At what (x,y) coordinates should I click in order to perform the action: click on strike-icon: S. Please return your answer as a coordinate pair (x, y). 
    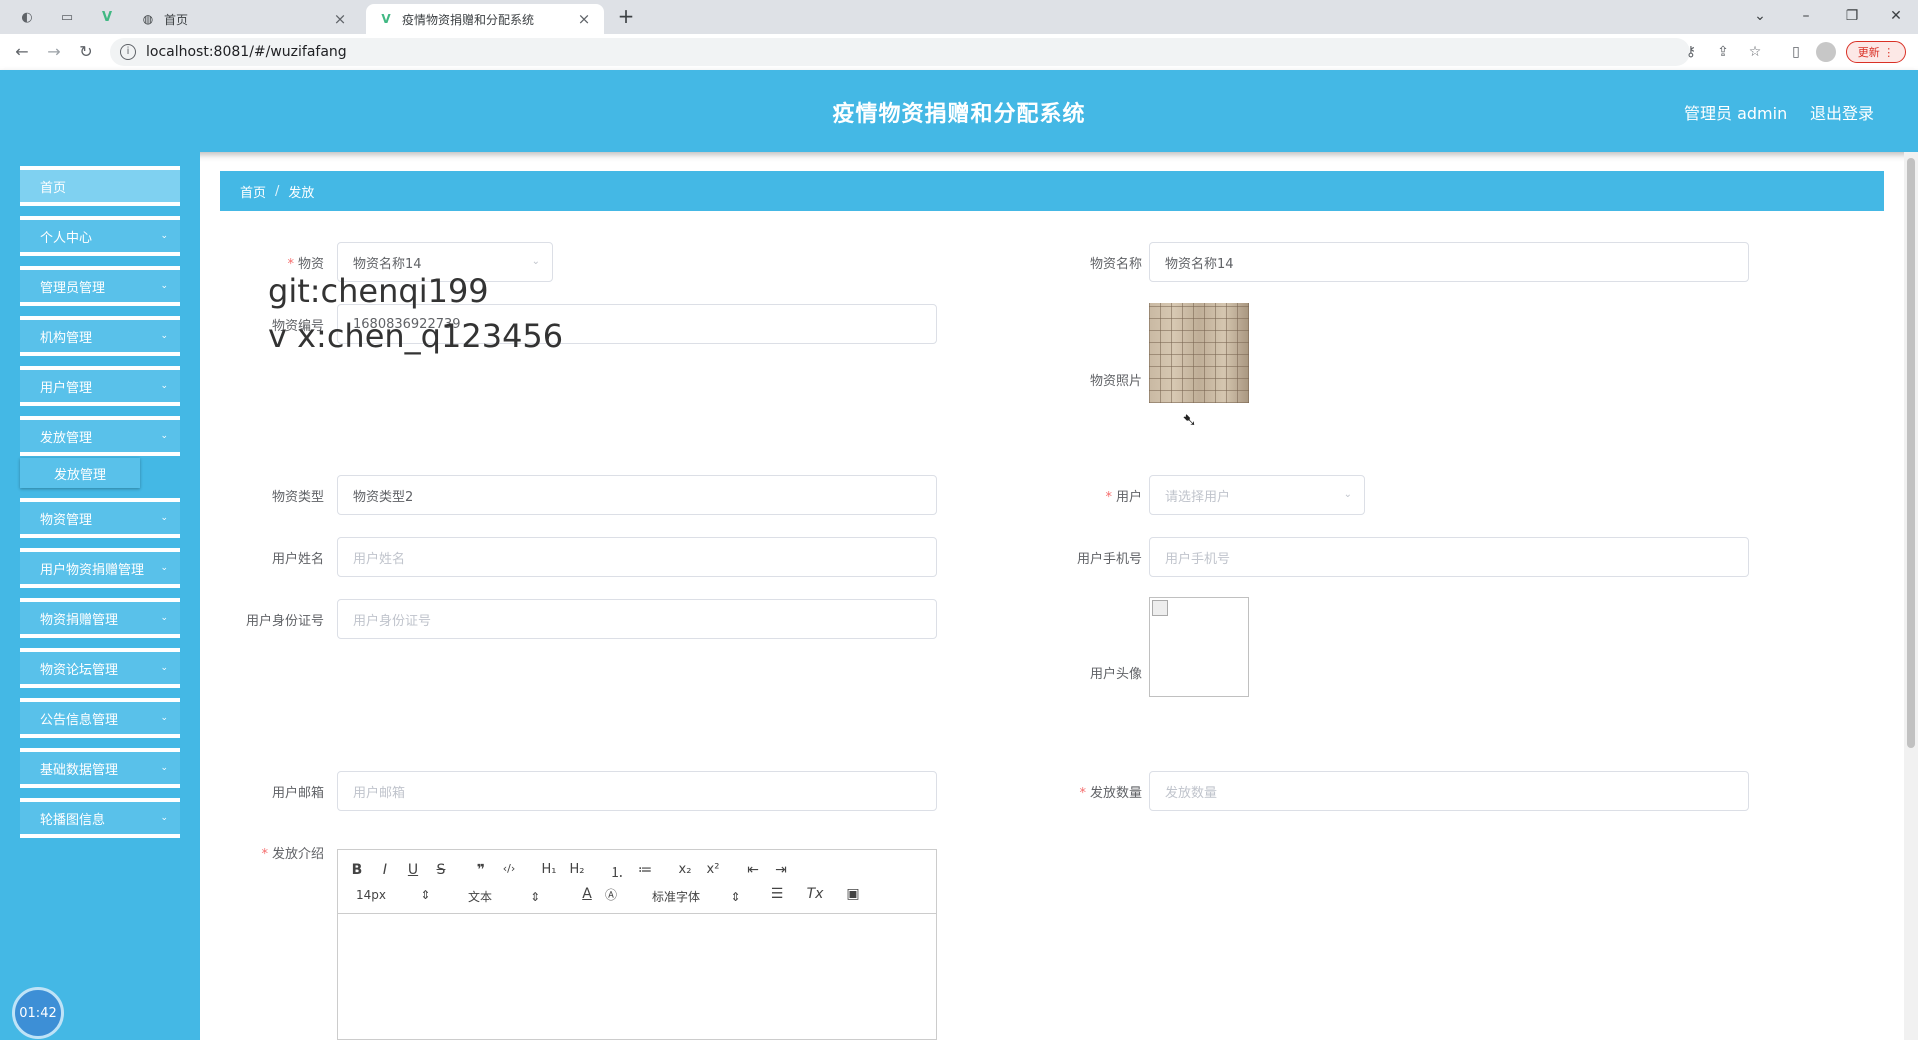
    Looking at the image, I should click on (441, 870).